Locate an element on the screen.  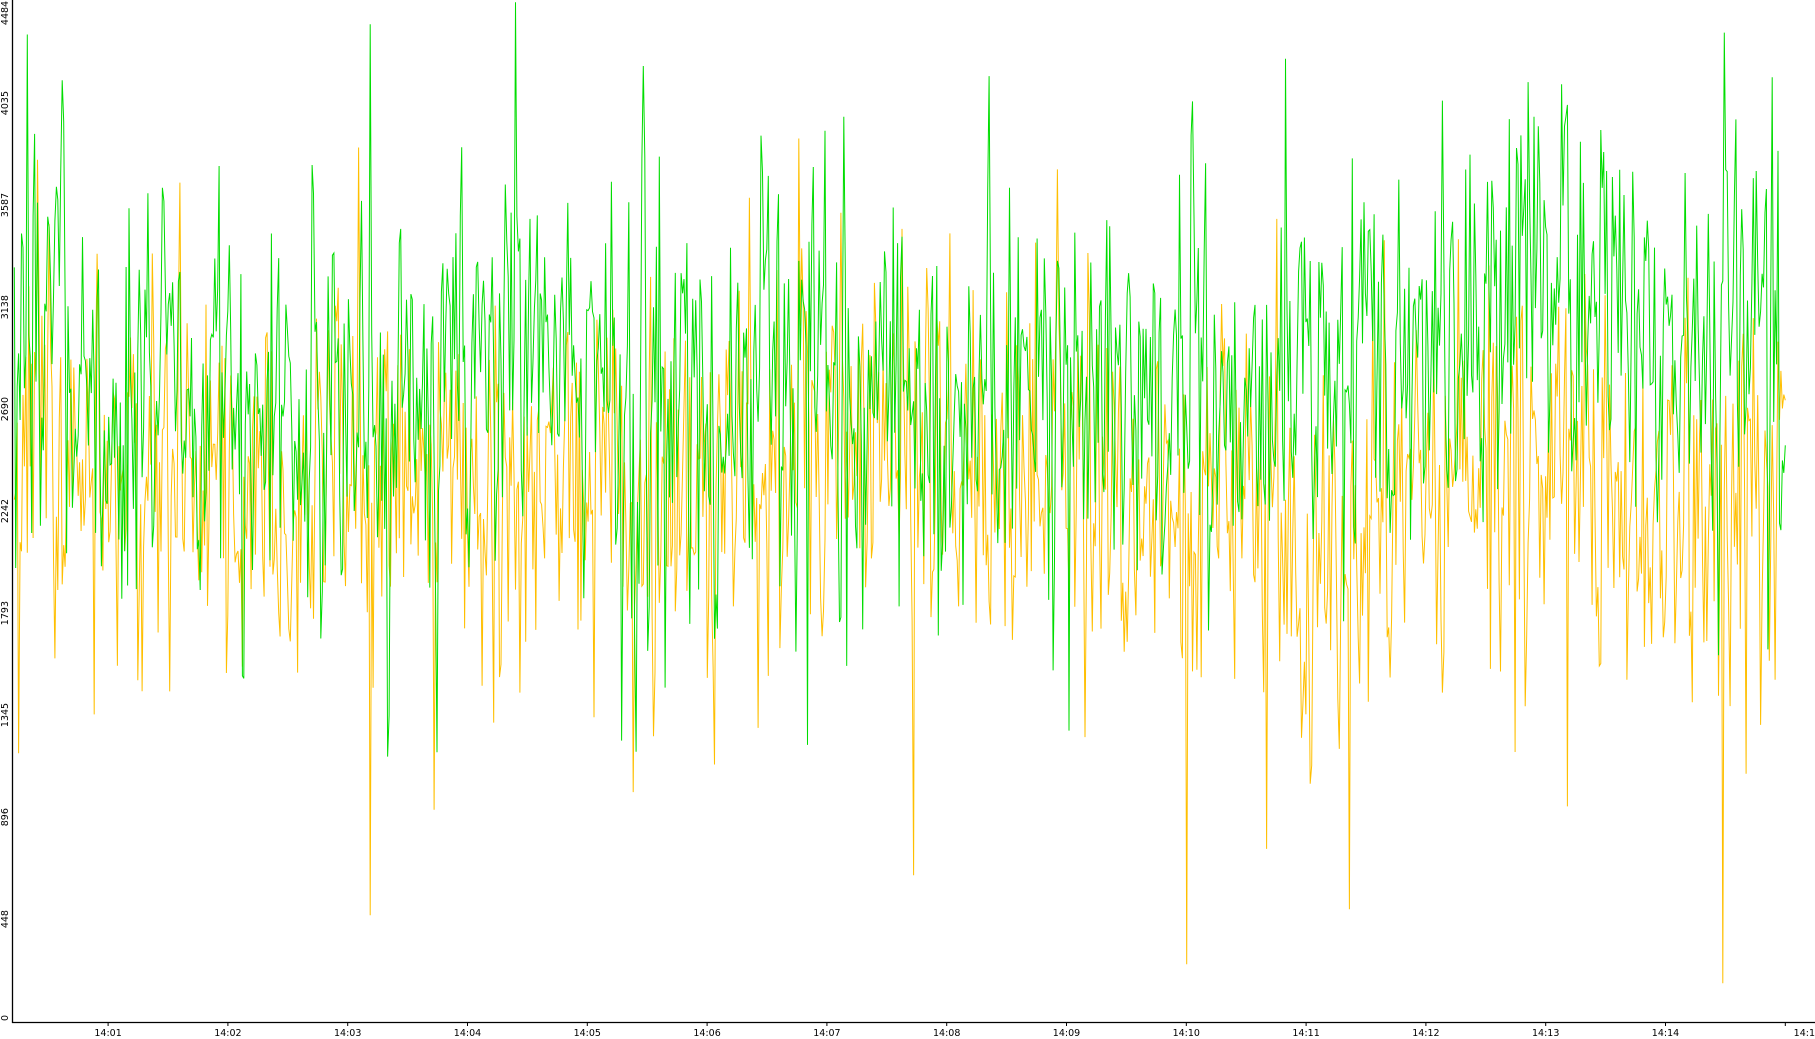
y-tick-label: 4035 is located at coordinates (5, 103).